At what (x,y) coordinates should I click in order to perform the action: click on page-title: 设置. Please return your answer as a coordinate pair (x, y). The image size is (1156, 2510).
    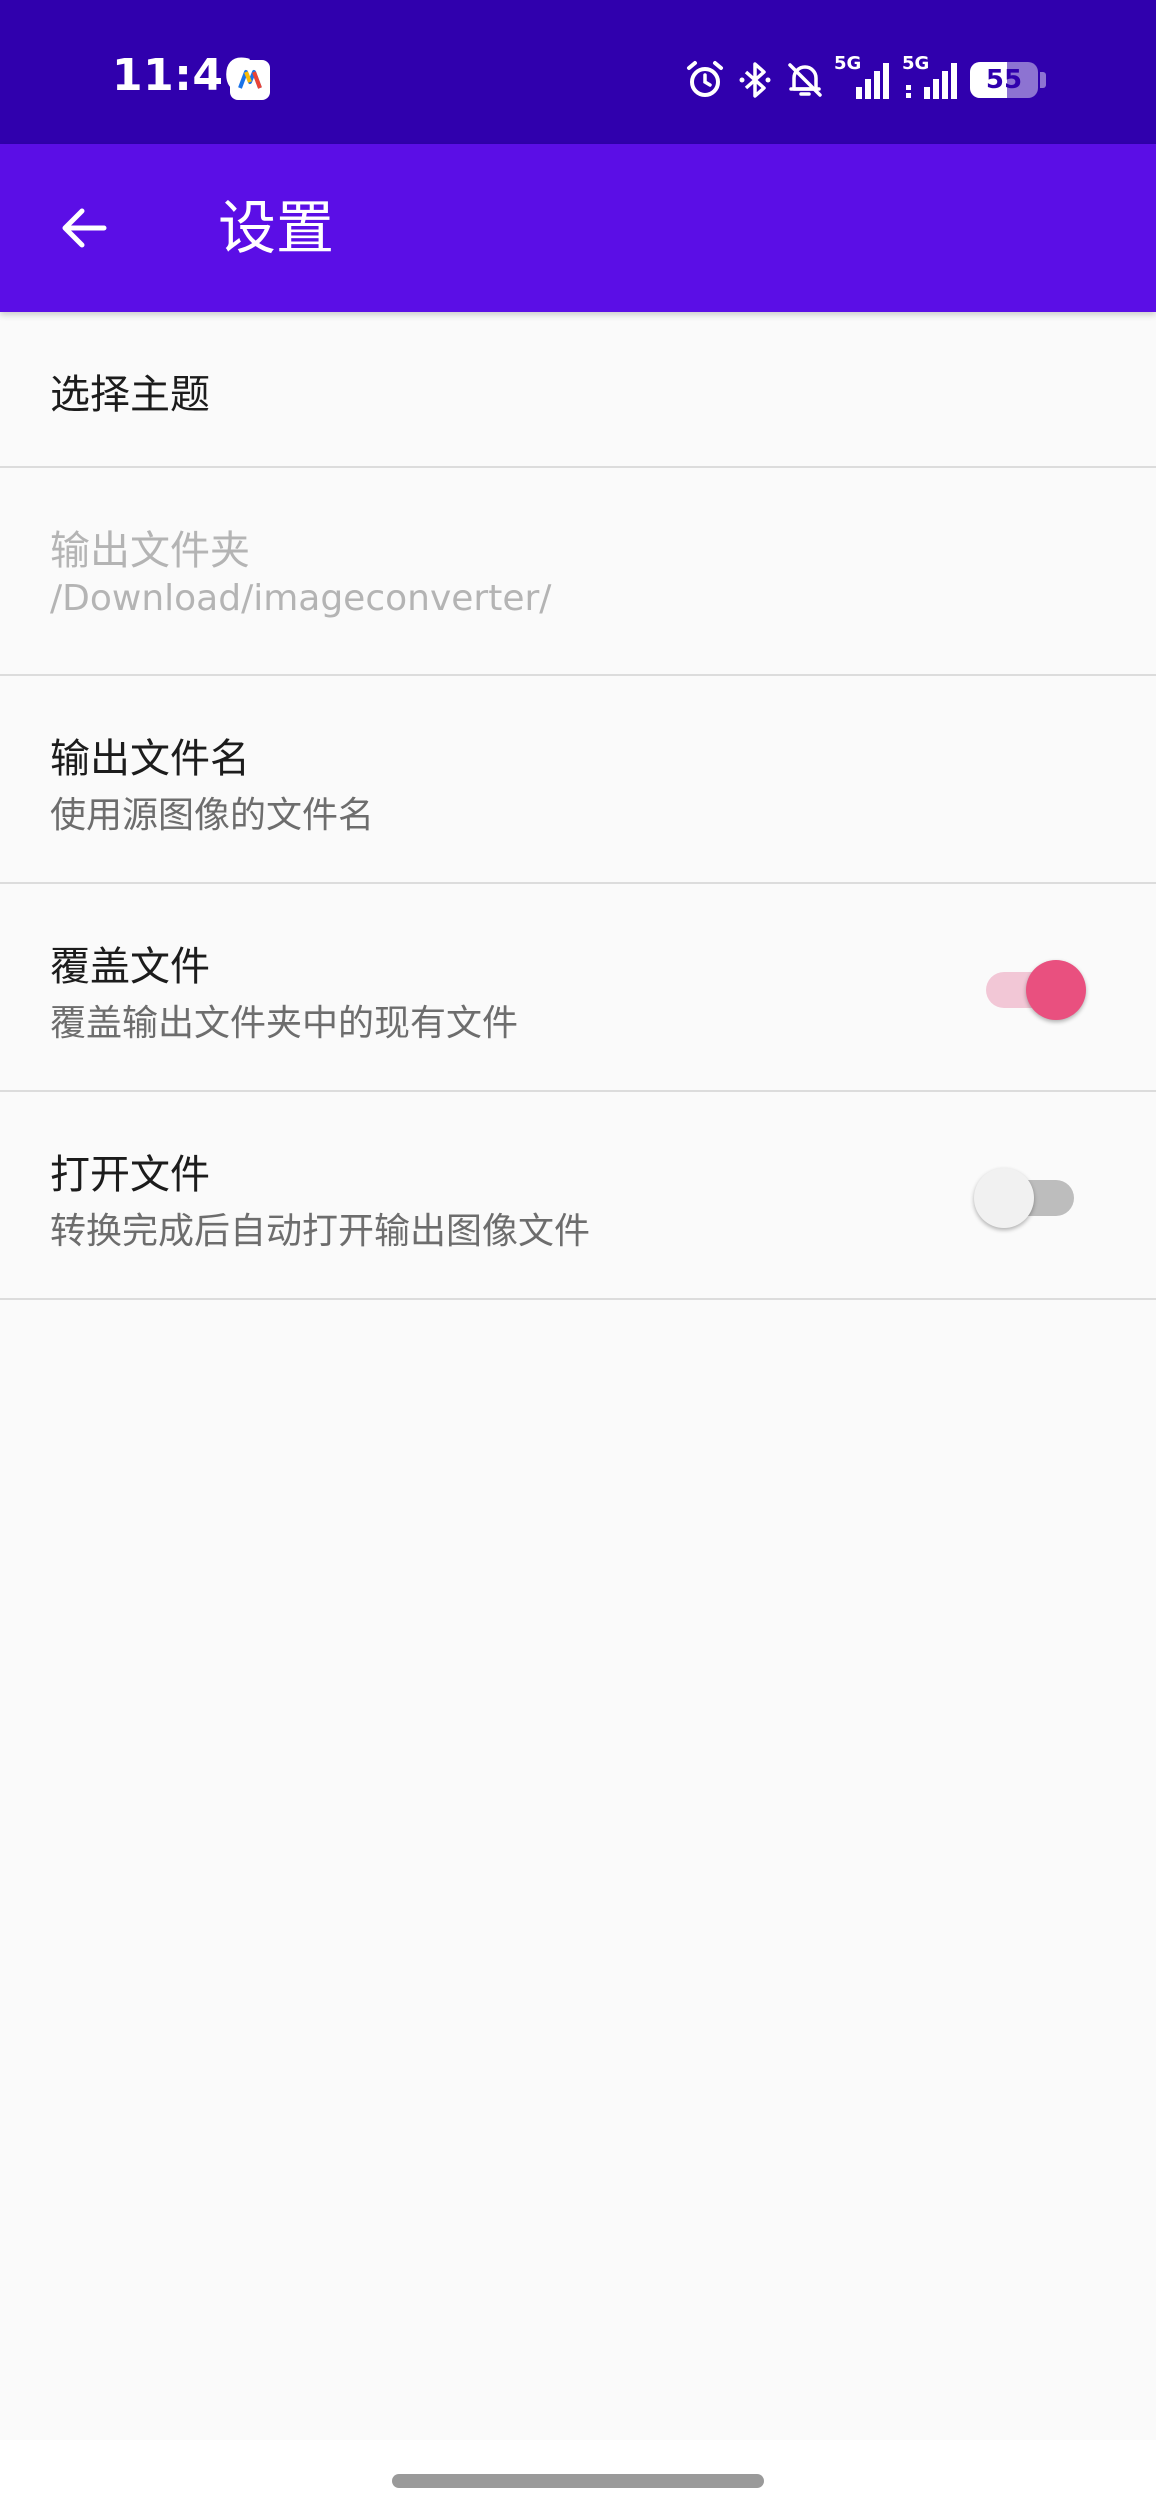
    Looking at the image, I should click on (276, 228).